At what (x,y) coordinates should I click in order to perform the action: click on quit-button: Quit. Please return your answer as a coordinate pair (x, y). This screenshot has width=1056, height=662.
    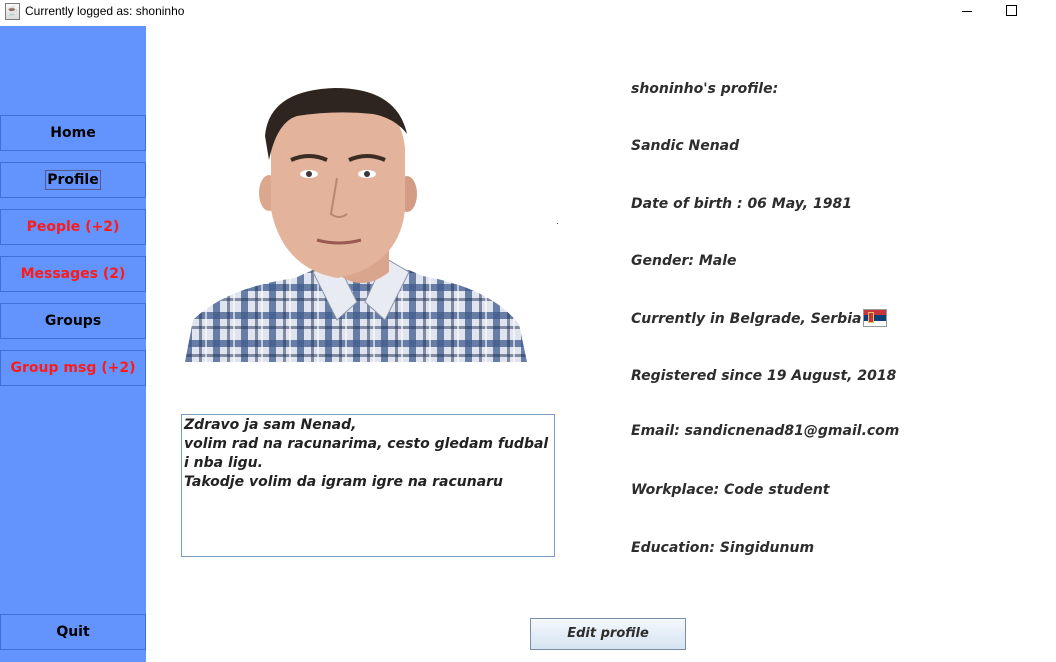
    Looking at the image, I should click on (73, 632).